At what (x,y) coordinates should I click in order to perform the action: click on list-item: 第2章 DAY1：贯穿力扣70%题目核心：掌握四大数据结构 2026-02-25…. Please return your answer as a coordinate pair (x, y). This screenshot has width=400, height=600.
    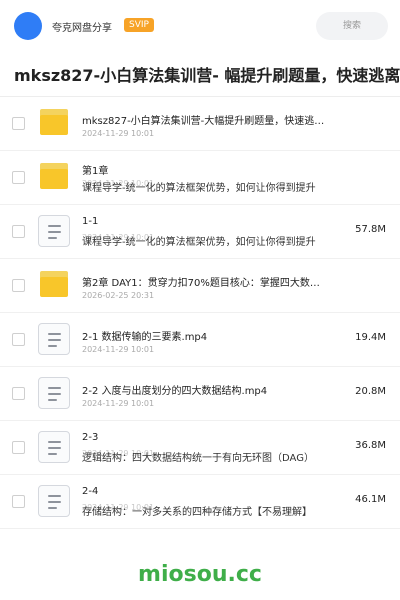
    Looking at the image, I should click on (200, 286).